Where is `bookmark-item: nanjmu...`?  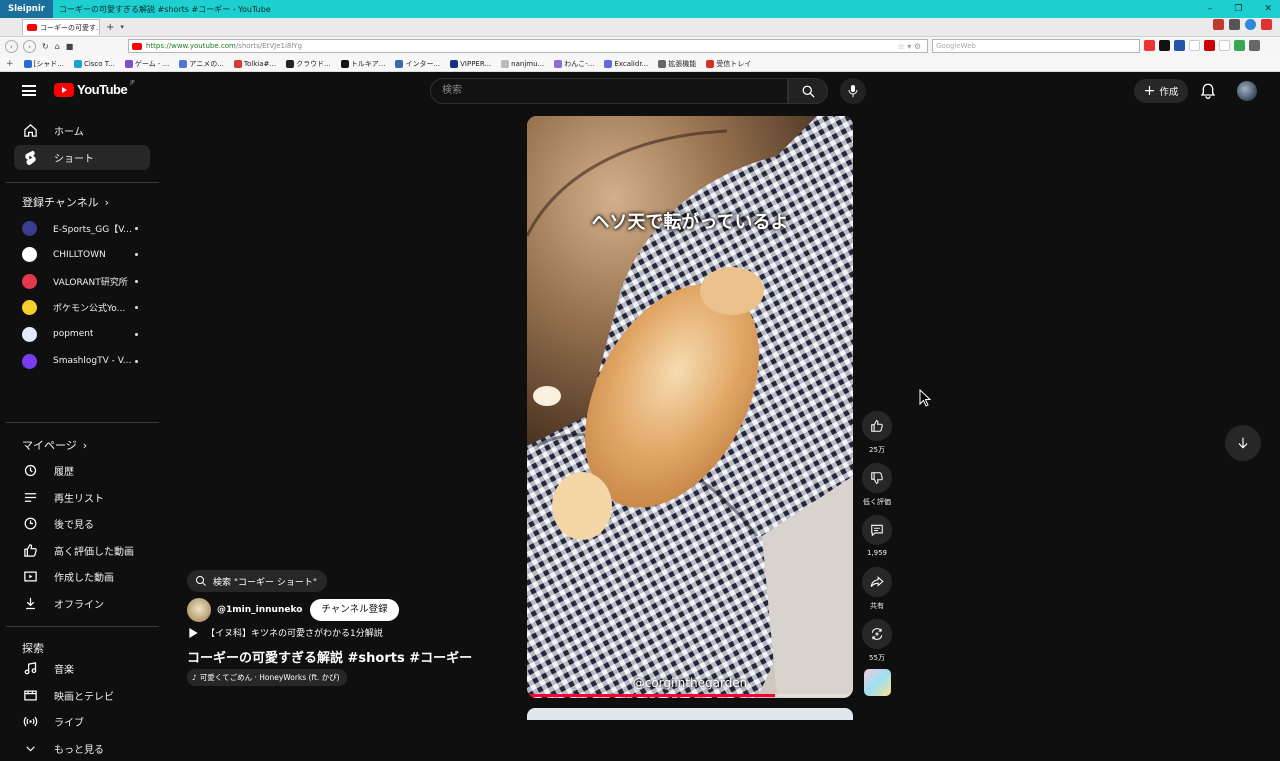 bookmark-item: nanjmu... is located at coordinates (522, 64).